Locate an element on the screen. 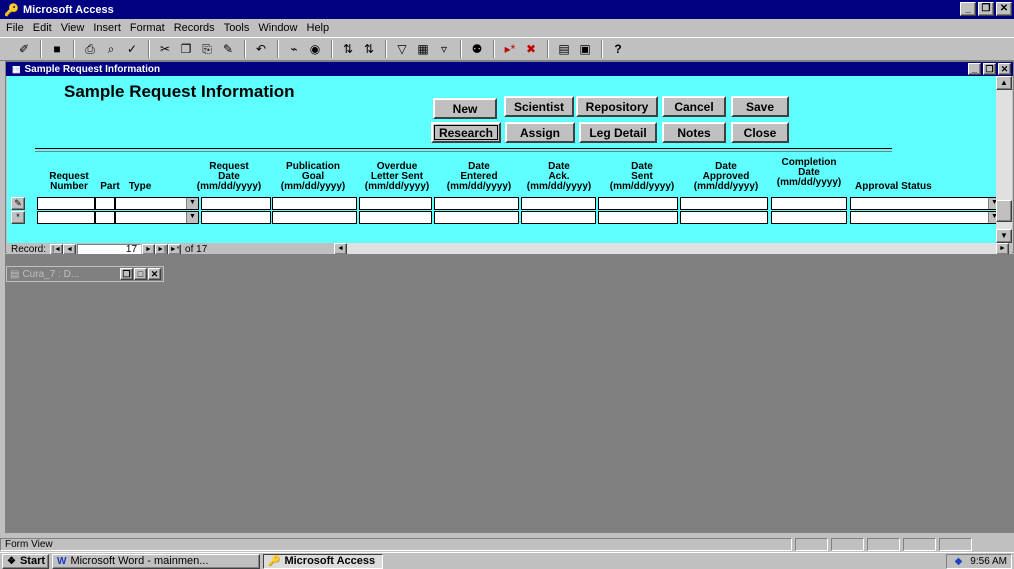  start-button: ❖ Start is located at coordinates (25, 561).